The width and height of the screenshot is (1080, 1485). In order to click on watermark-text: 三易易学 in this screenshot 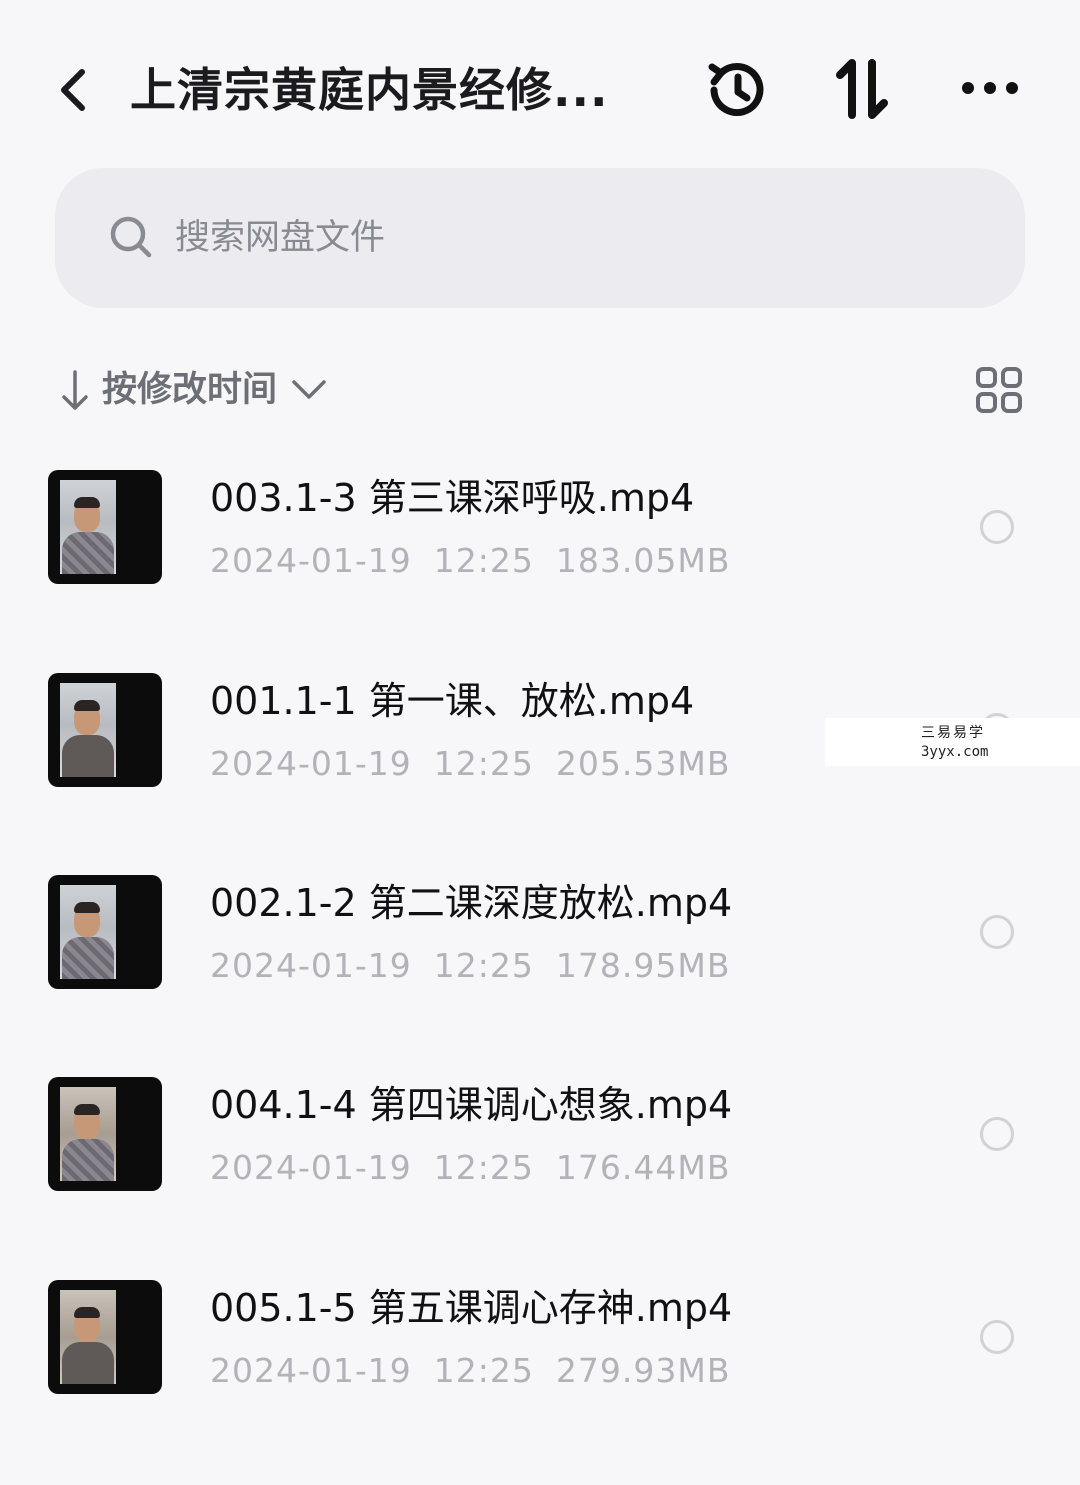, I will do `click(953, 733)`.